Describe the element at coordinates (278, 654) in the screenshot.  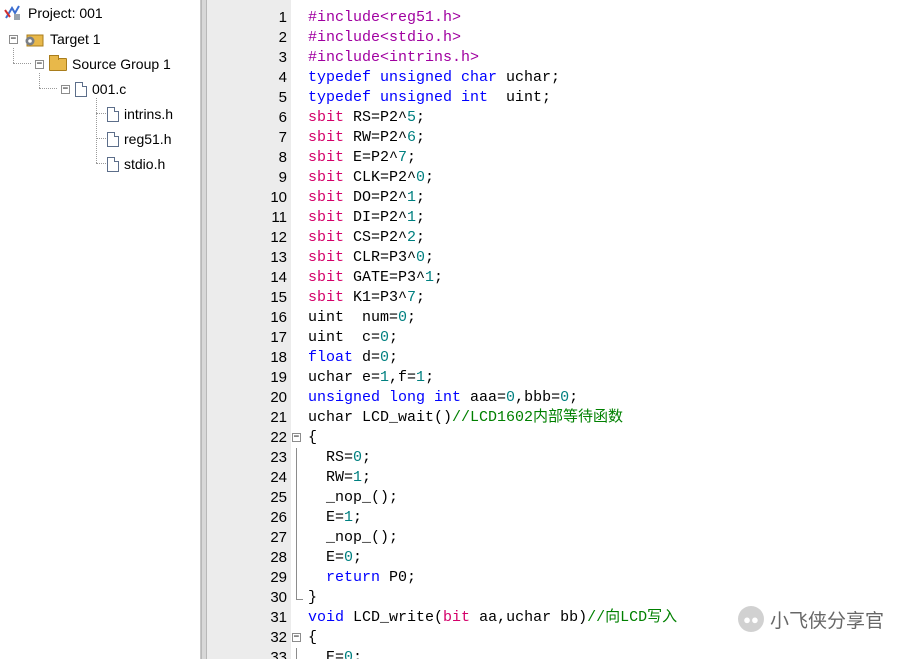
I see `line-number: 33` at that location.